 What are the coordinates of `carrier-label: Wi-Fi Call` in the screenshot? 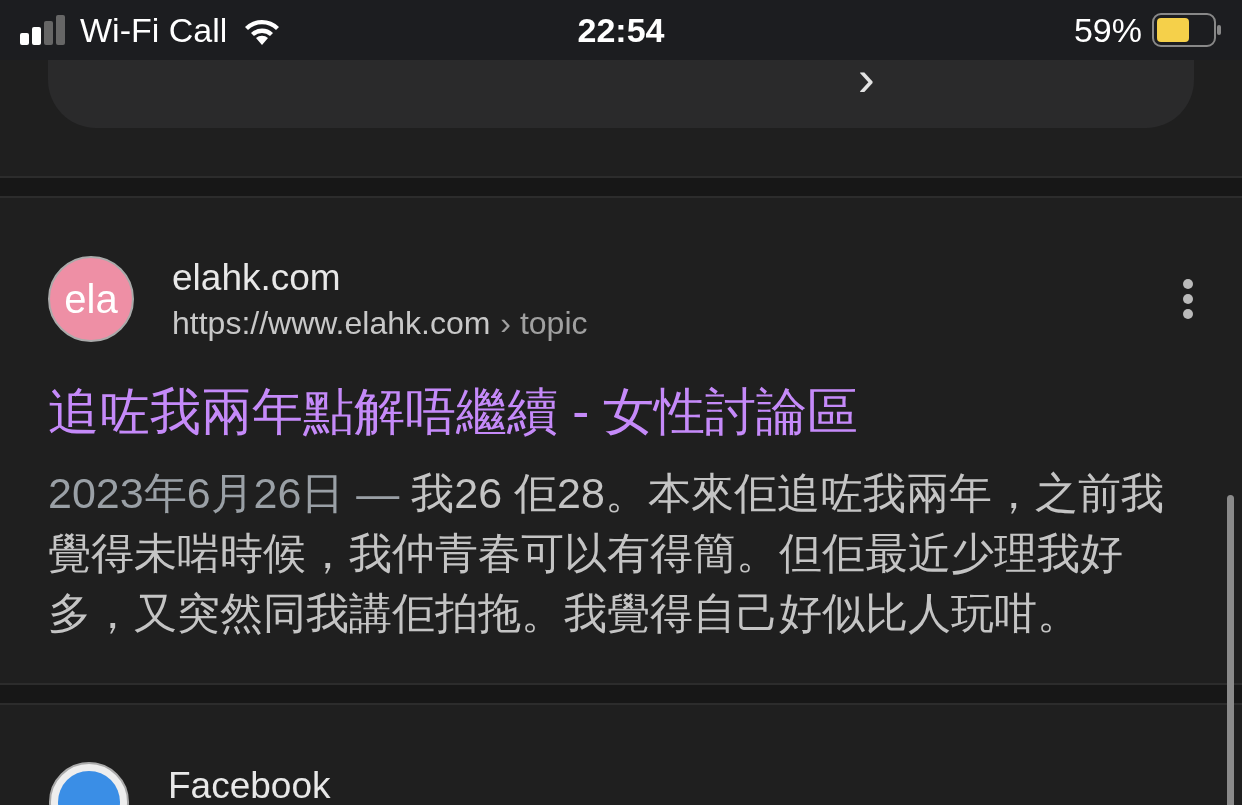 It's located at (154, 30).